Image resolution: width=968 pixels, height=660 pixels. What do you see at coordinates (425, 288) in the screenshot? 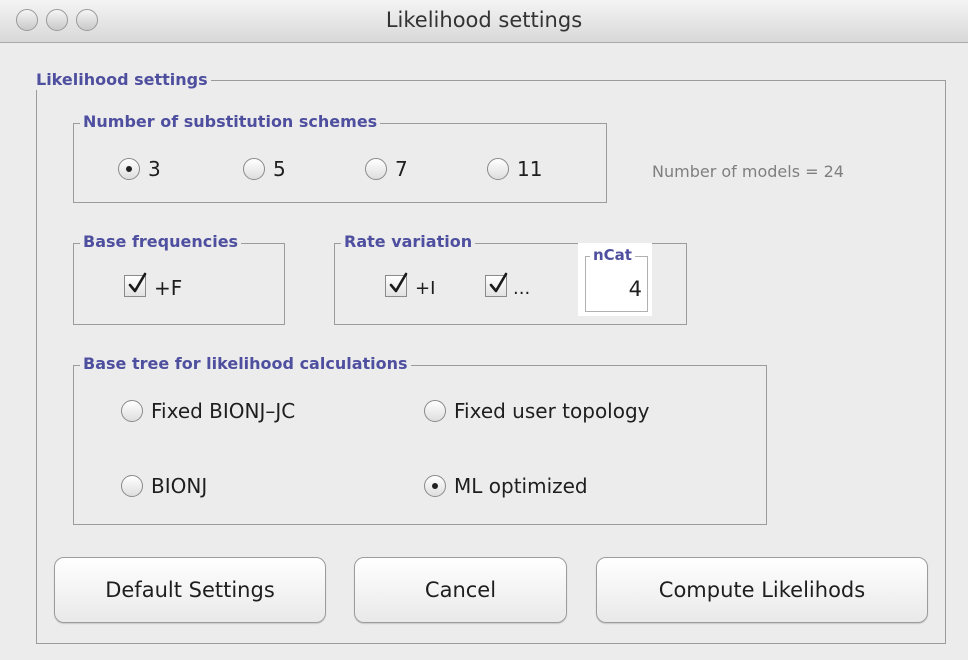
I see `plus-i-label: +I` at bounding box center [425, 288].